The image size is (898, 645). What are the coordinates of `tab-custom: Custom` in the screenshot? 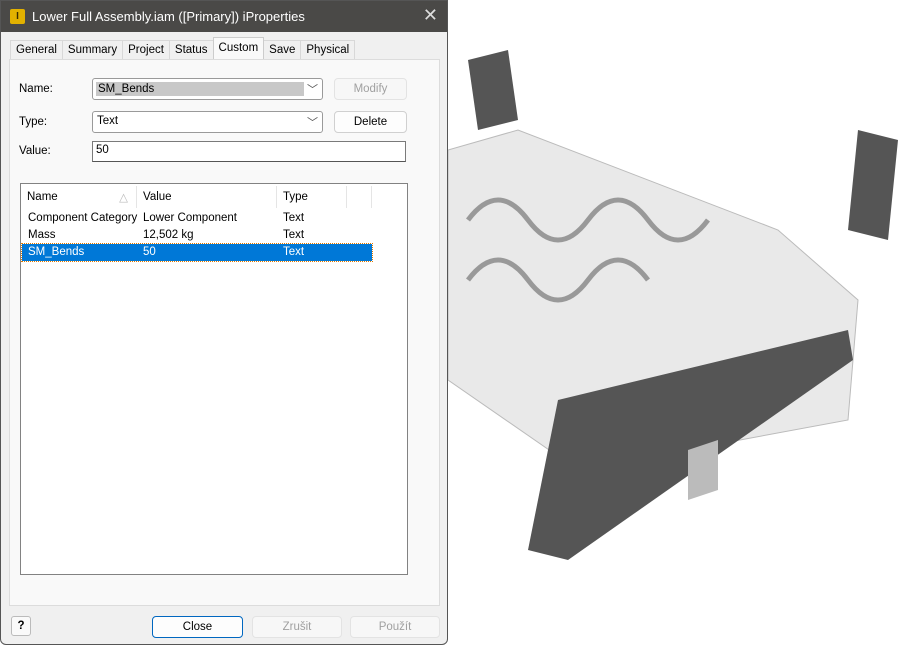 It's located at (238, 48).